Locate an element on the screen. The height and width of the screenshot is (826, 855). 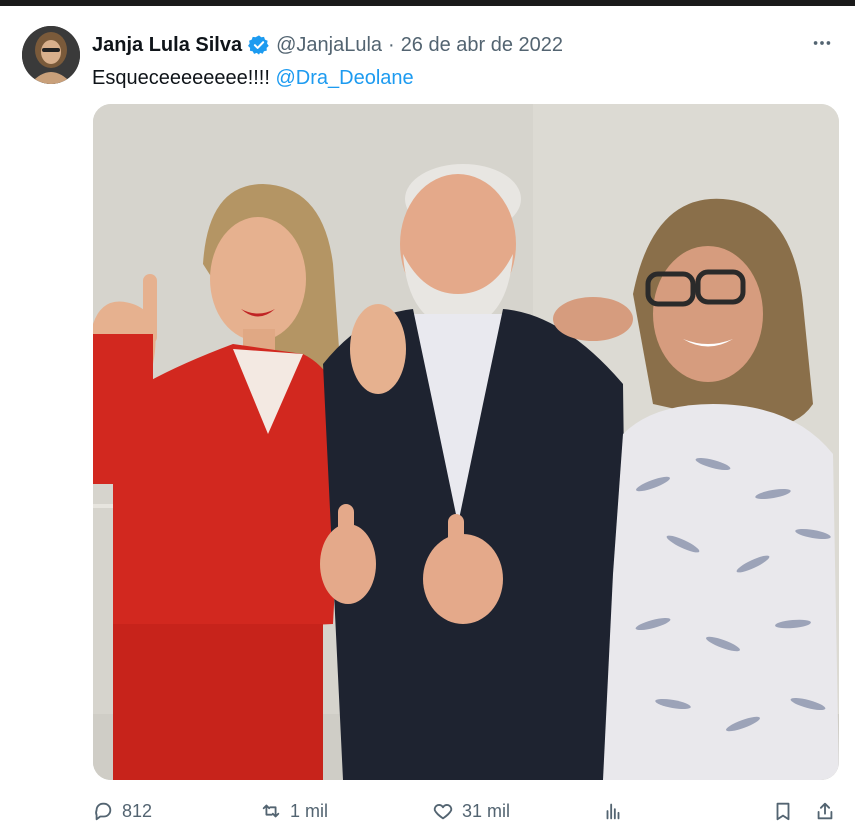
like-button: 31 mil is located at coordinates (471, 811).